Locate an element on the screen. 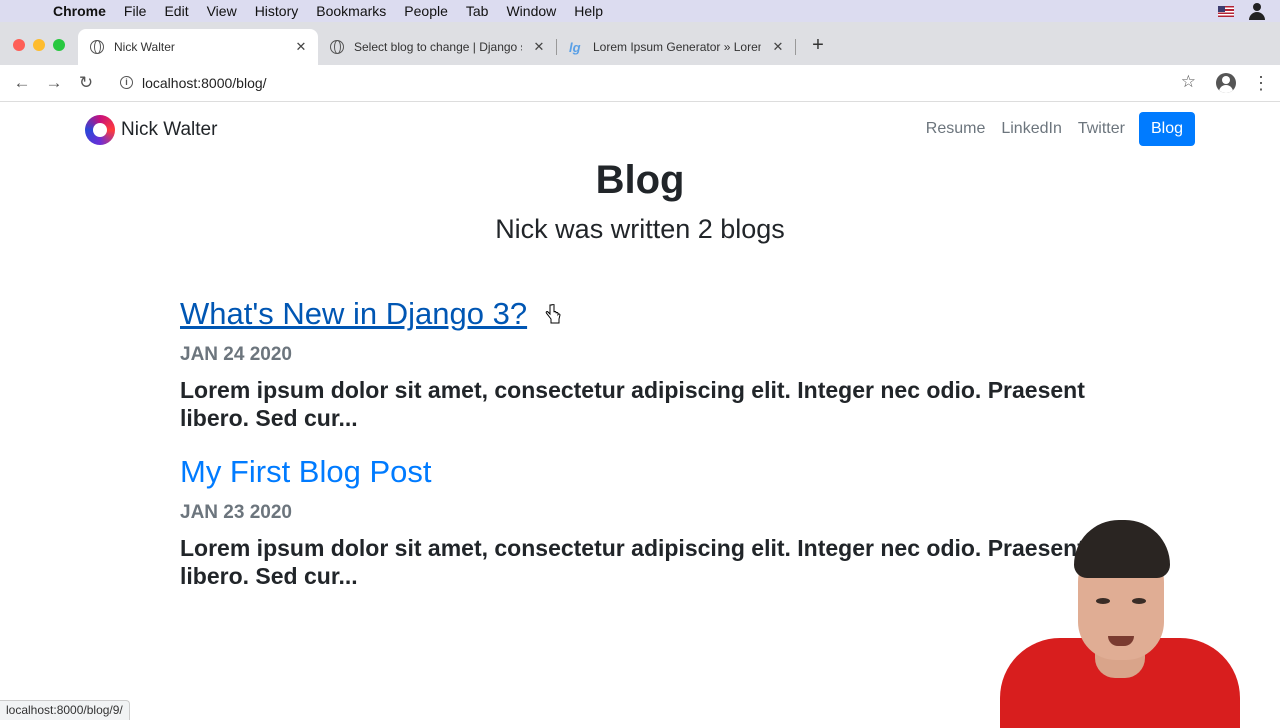 Image resolution: width=1280 pixels, height=728 pixels. status-bar-link-preview: localhost:8000/blog/9/ is located at coordinates (65, 710).